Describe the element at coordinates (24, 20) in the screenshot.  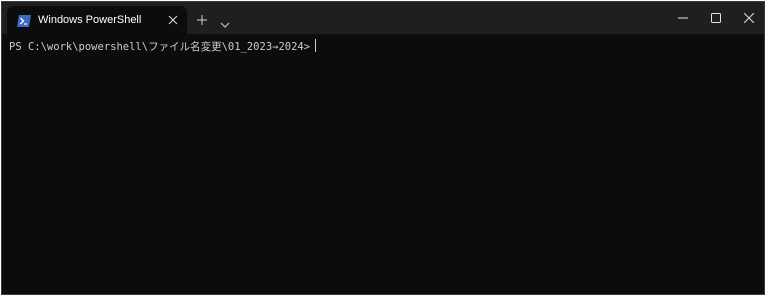
I see `powershell-icon` at that location.